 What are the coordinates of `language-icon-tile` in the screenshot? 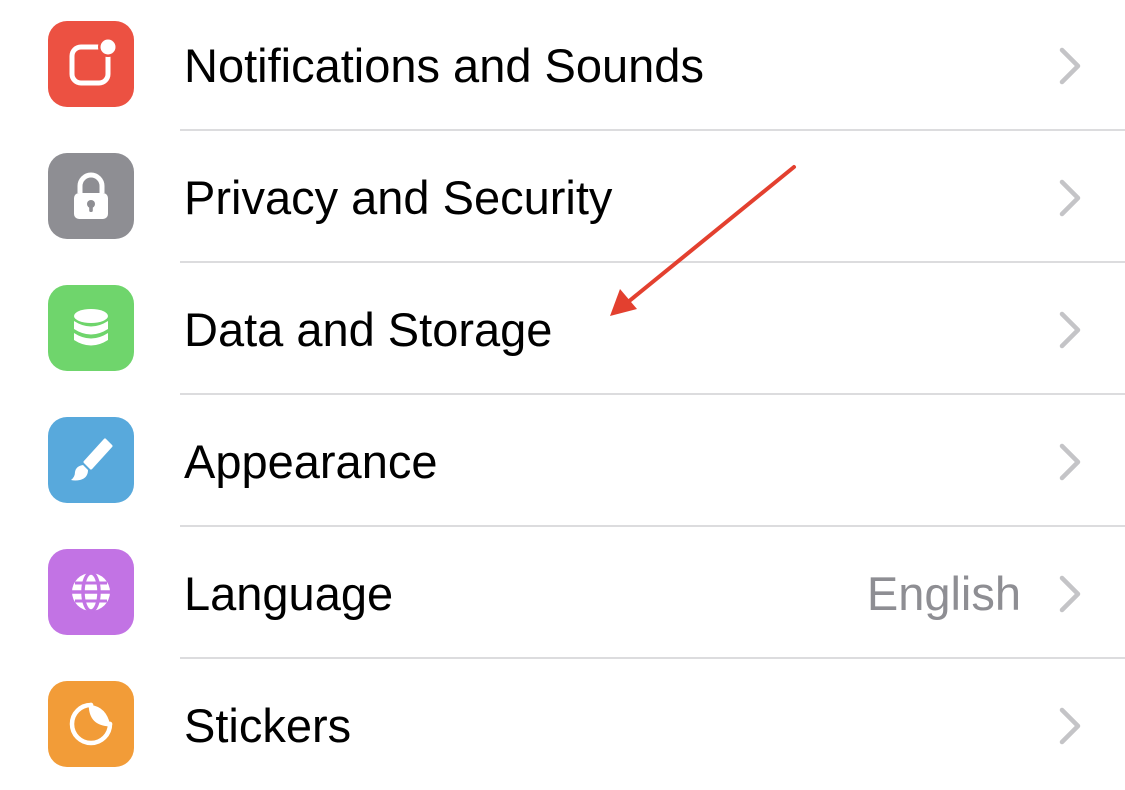 It's located at (91, 592).